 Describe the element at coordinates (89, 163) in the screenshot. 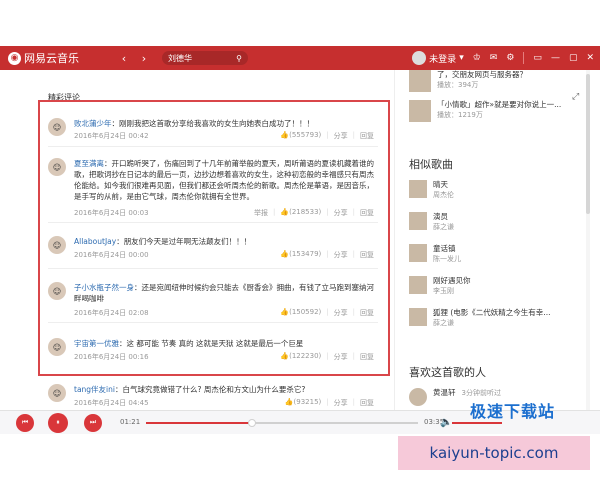

I see `comment-user: 夏至满离` at that location.